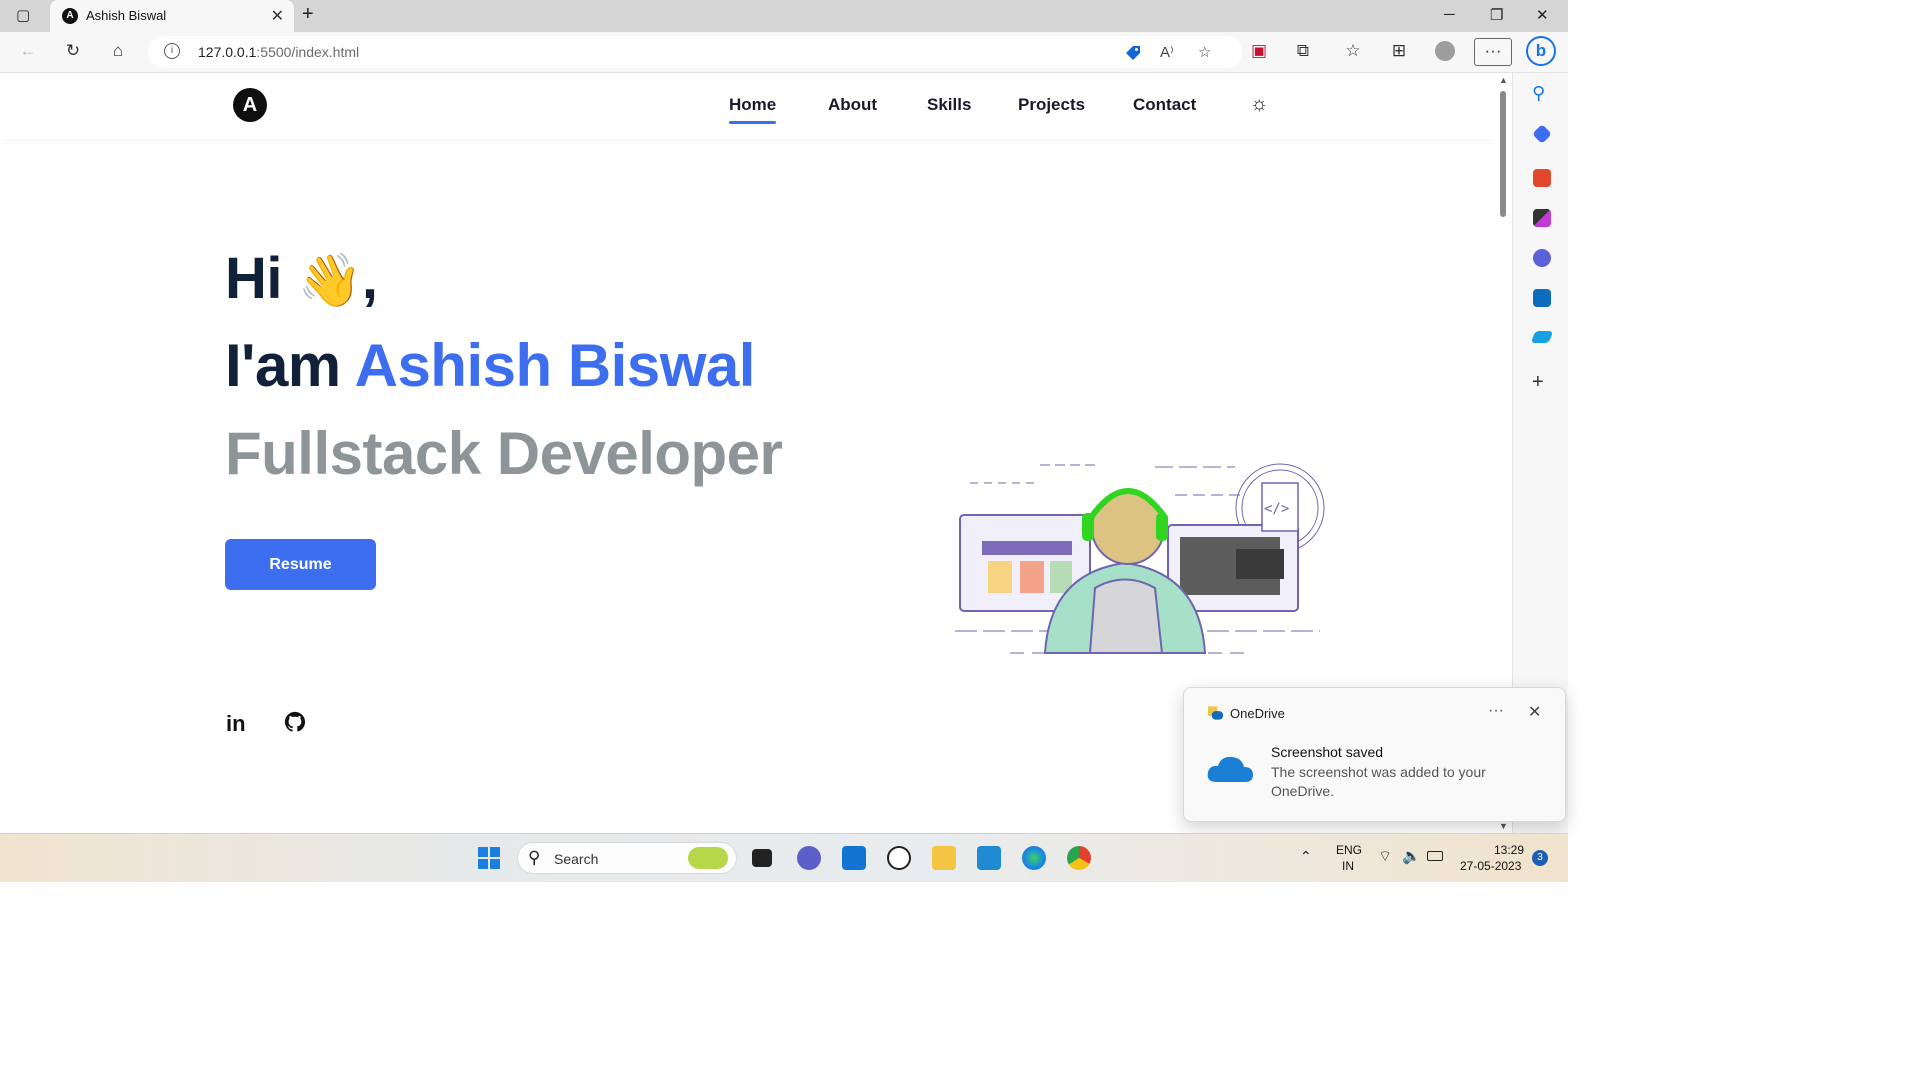 The width and height of the screenshot is (1920, 1080). I want to click on search-highlight-icon, so click(708, 858).